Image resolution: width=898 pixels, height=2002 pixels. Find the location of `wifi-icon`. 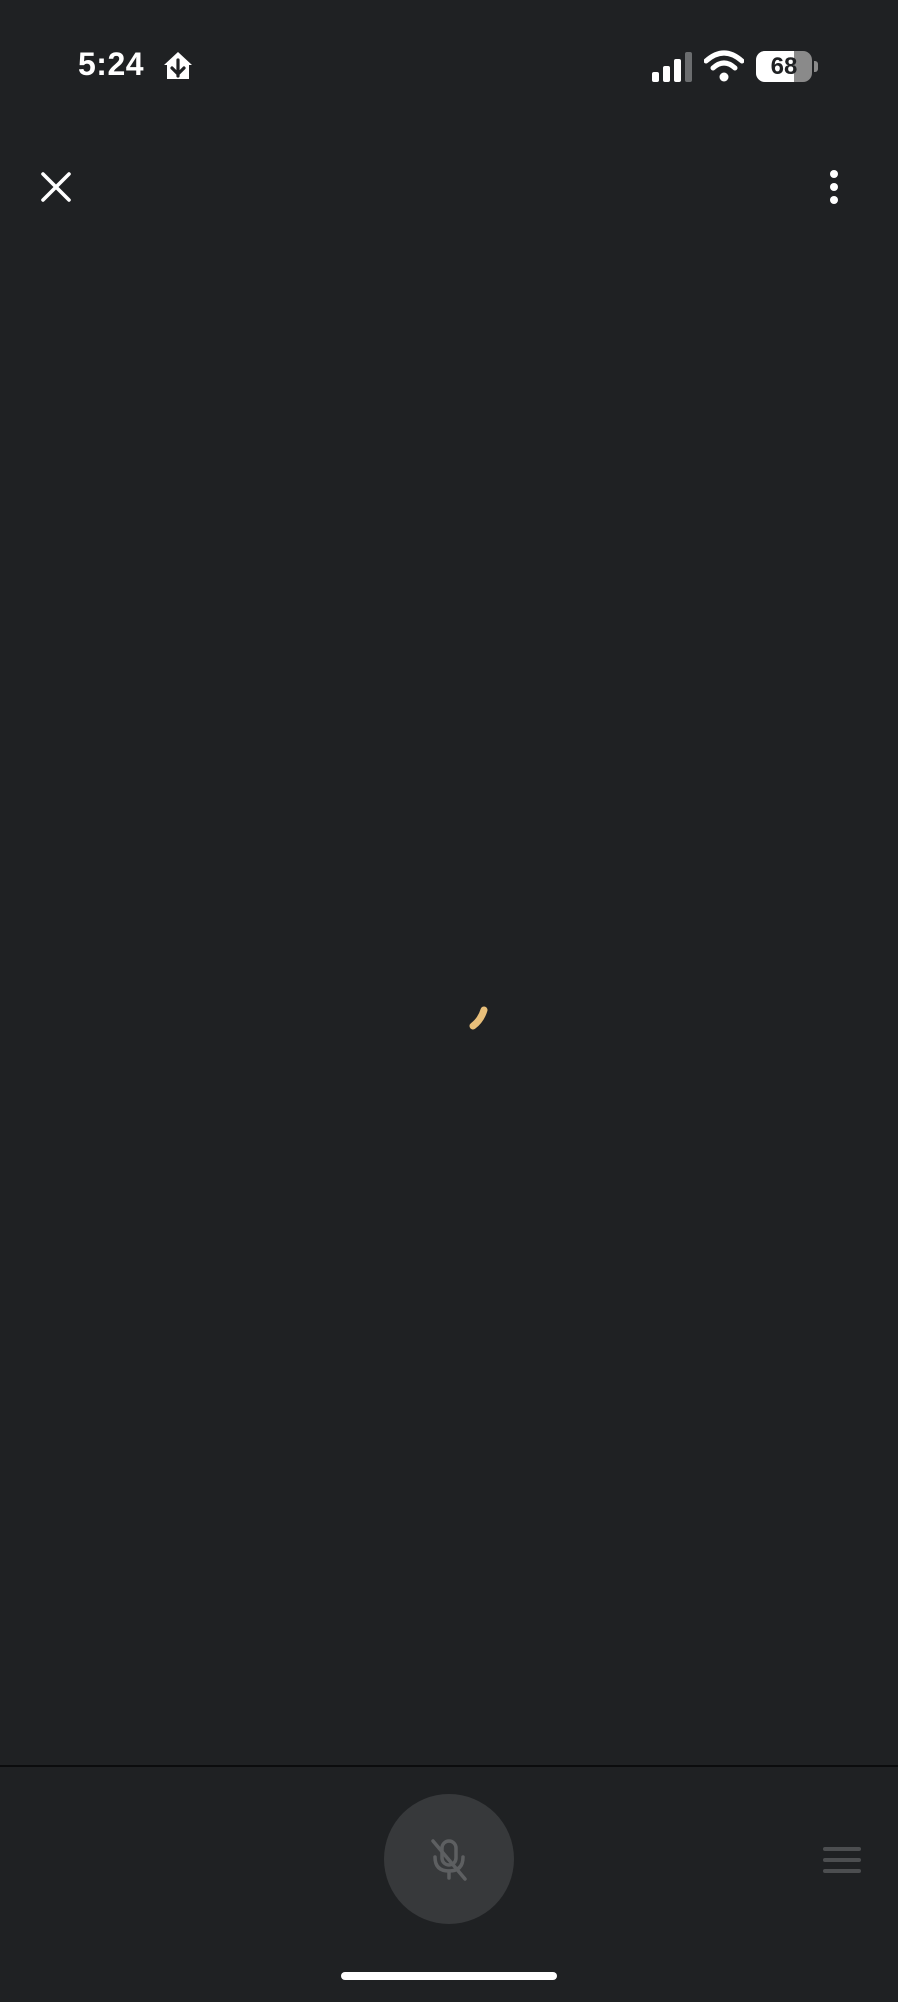

wifi-icon is located at coordinates (724, 66).